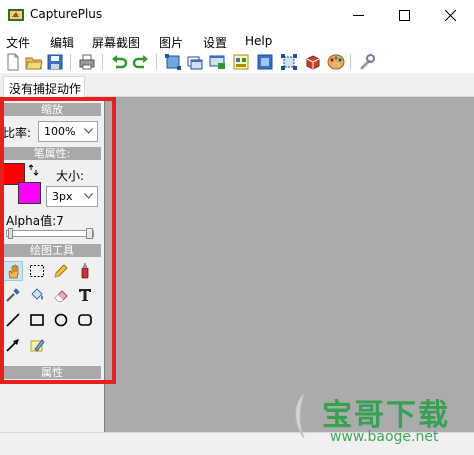 The height and width of the screenshot is (455, 474). What do you see at coordinates (60, 131) in the screenshot?
I see `zoom-ratio-value: 100%` at bounding box center [60, 131].